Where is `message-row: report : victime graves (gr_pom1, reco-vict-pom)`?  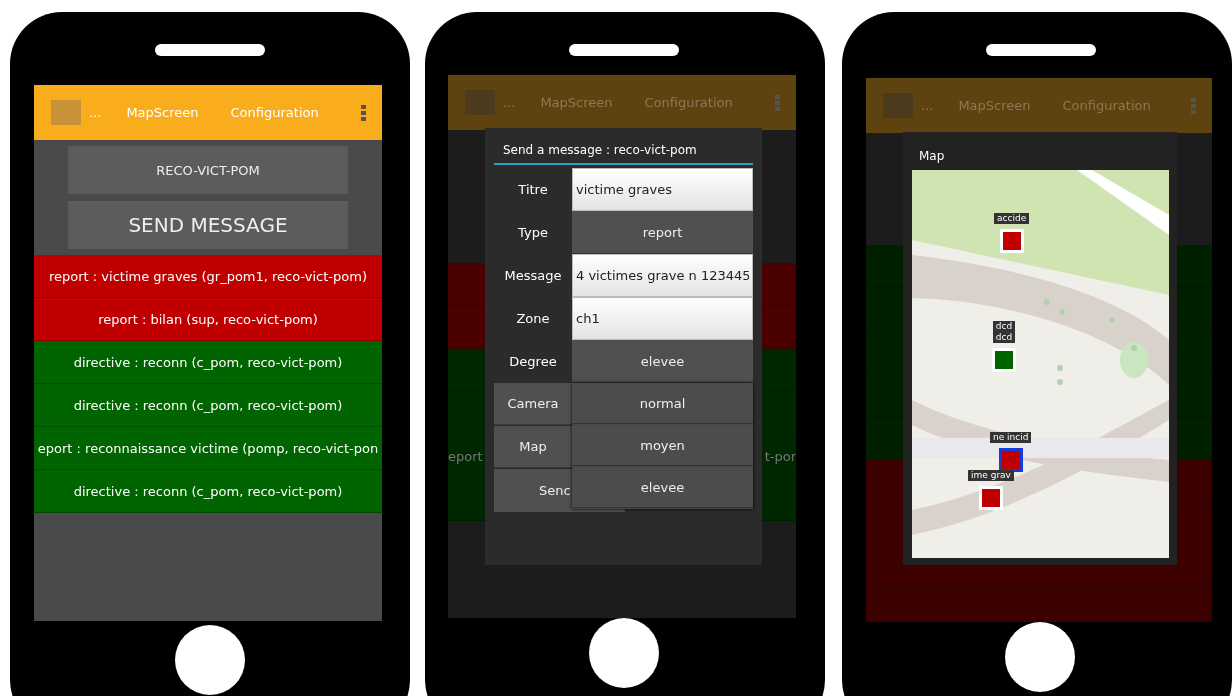
message-row: report : victime graves (gr_pom1, reco-vict-pom) is located at coordinates (208, 276).